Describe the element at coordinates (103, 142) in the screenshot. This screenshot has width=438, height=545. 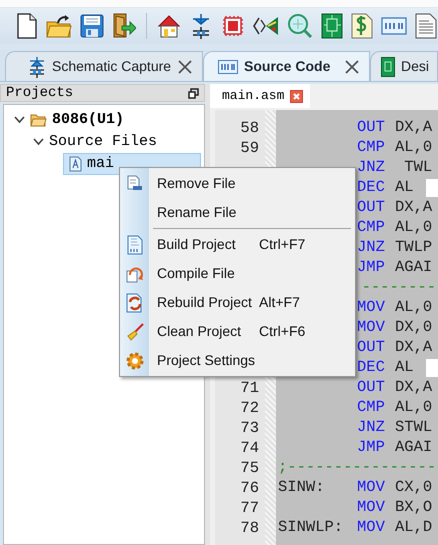
I see `tree-item-label: Source Files` at that location.